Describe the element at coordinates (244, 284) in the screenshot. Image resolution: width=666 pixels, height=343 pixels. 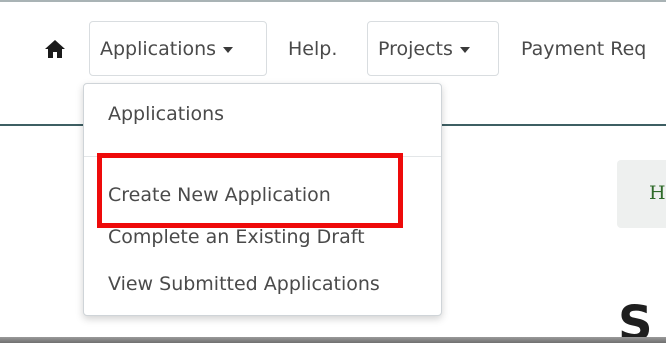
I see `dropdown-item-view-submitted-applications: View Submitted Applications` at that location.